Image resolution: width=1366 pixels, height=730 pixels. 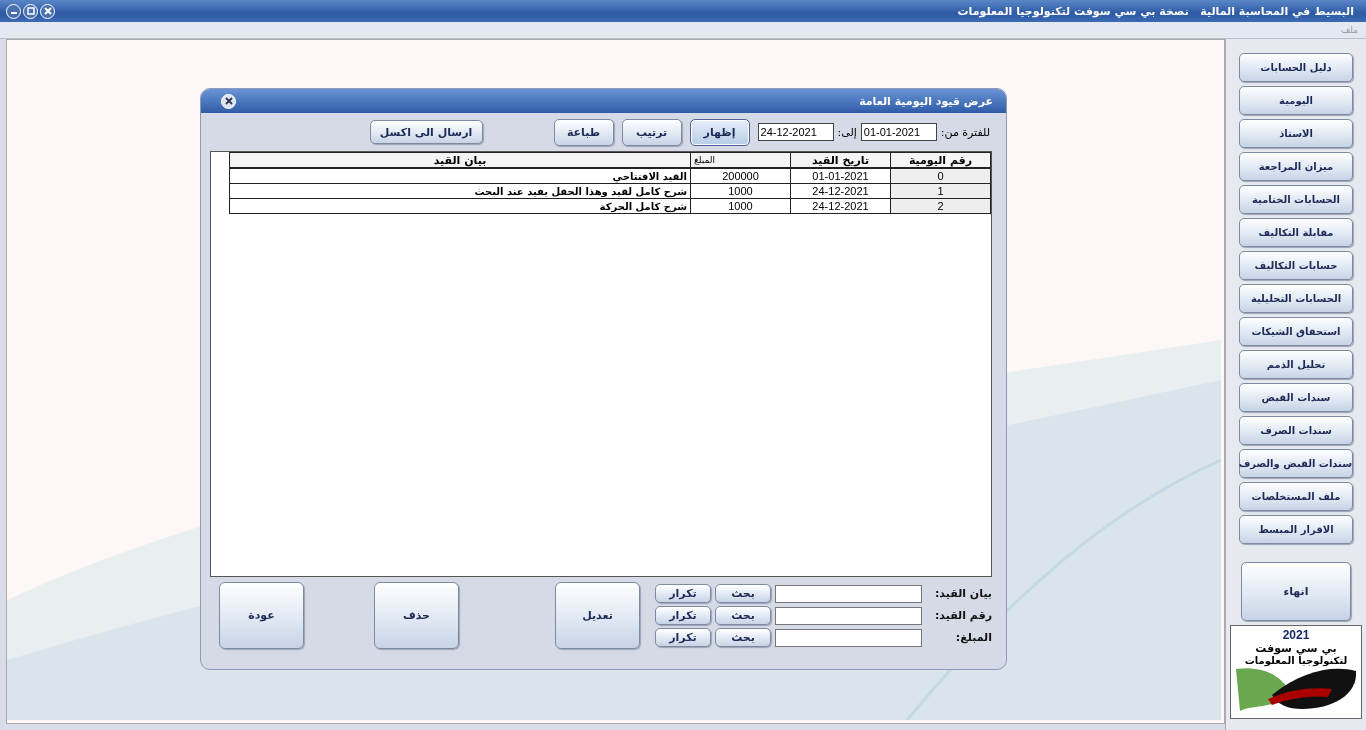 I want to click on minimize-button, so click(x=13, y=11).